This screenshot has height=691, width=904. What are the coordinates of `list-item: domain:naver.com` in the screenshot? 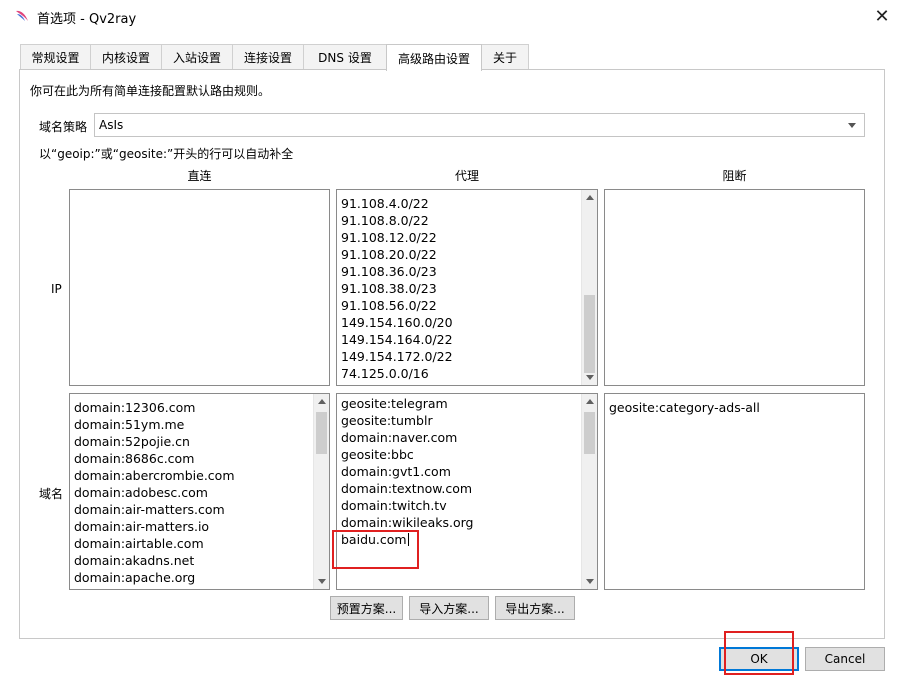 It's located at (399, 437).